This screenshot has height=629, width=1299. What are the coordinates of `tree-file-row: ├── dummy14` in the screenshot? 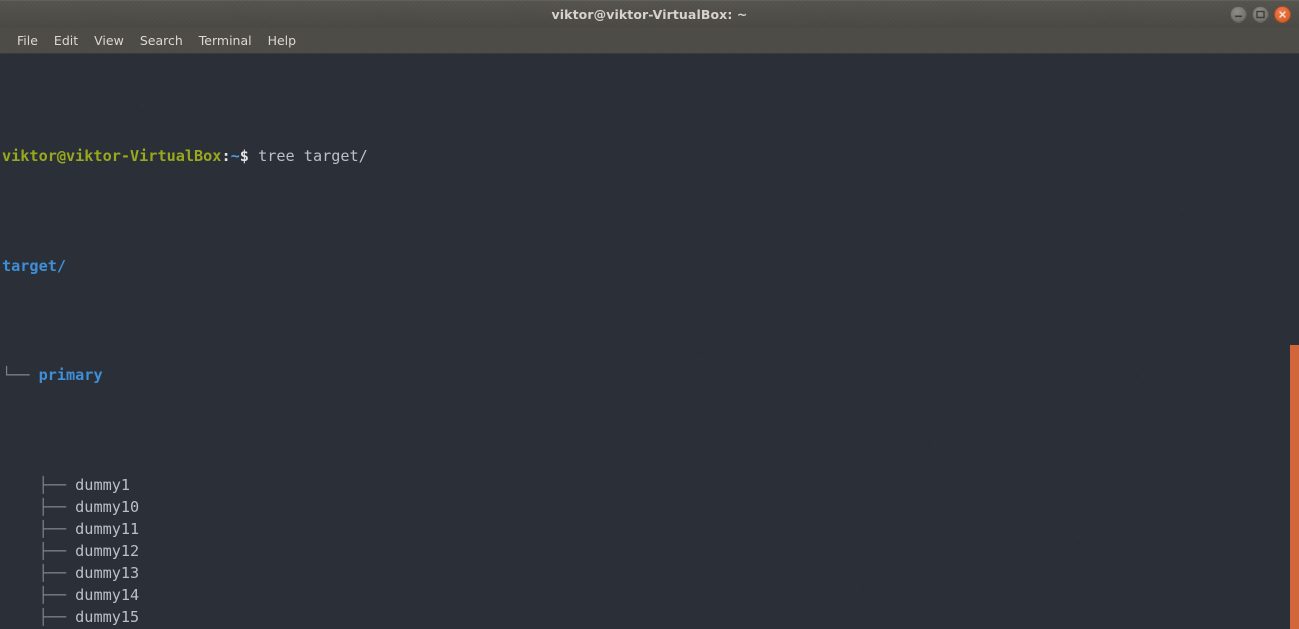 It's located at (650, 596).